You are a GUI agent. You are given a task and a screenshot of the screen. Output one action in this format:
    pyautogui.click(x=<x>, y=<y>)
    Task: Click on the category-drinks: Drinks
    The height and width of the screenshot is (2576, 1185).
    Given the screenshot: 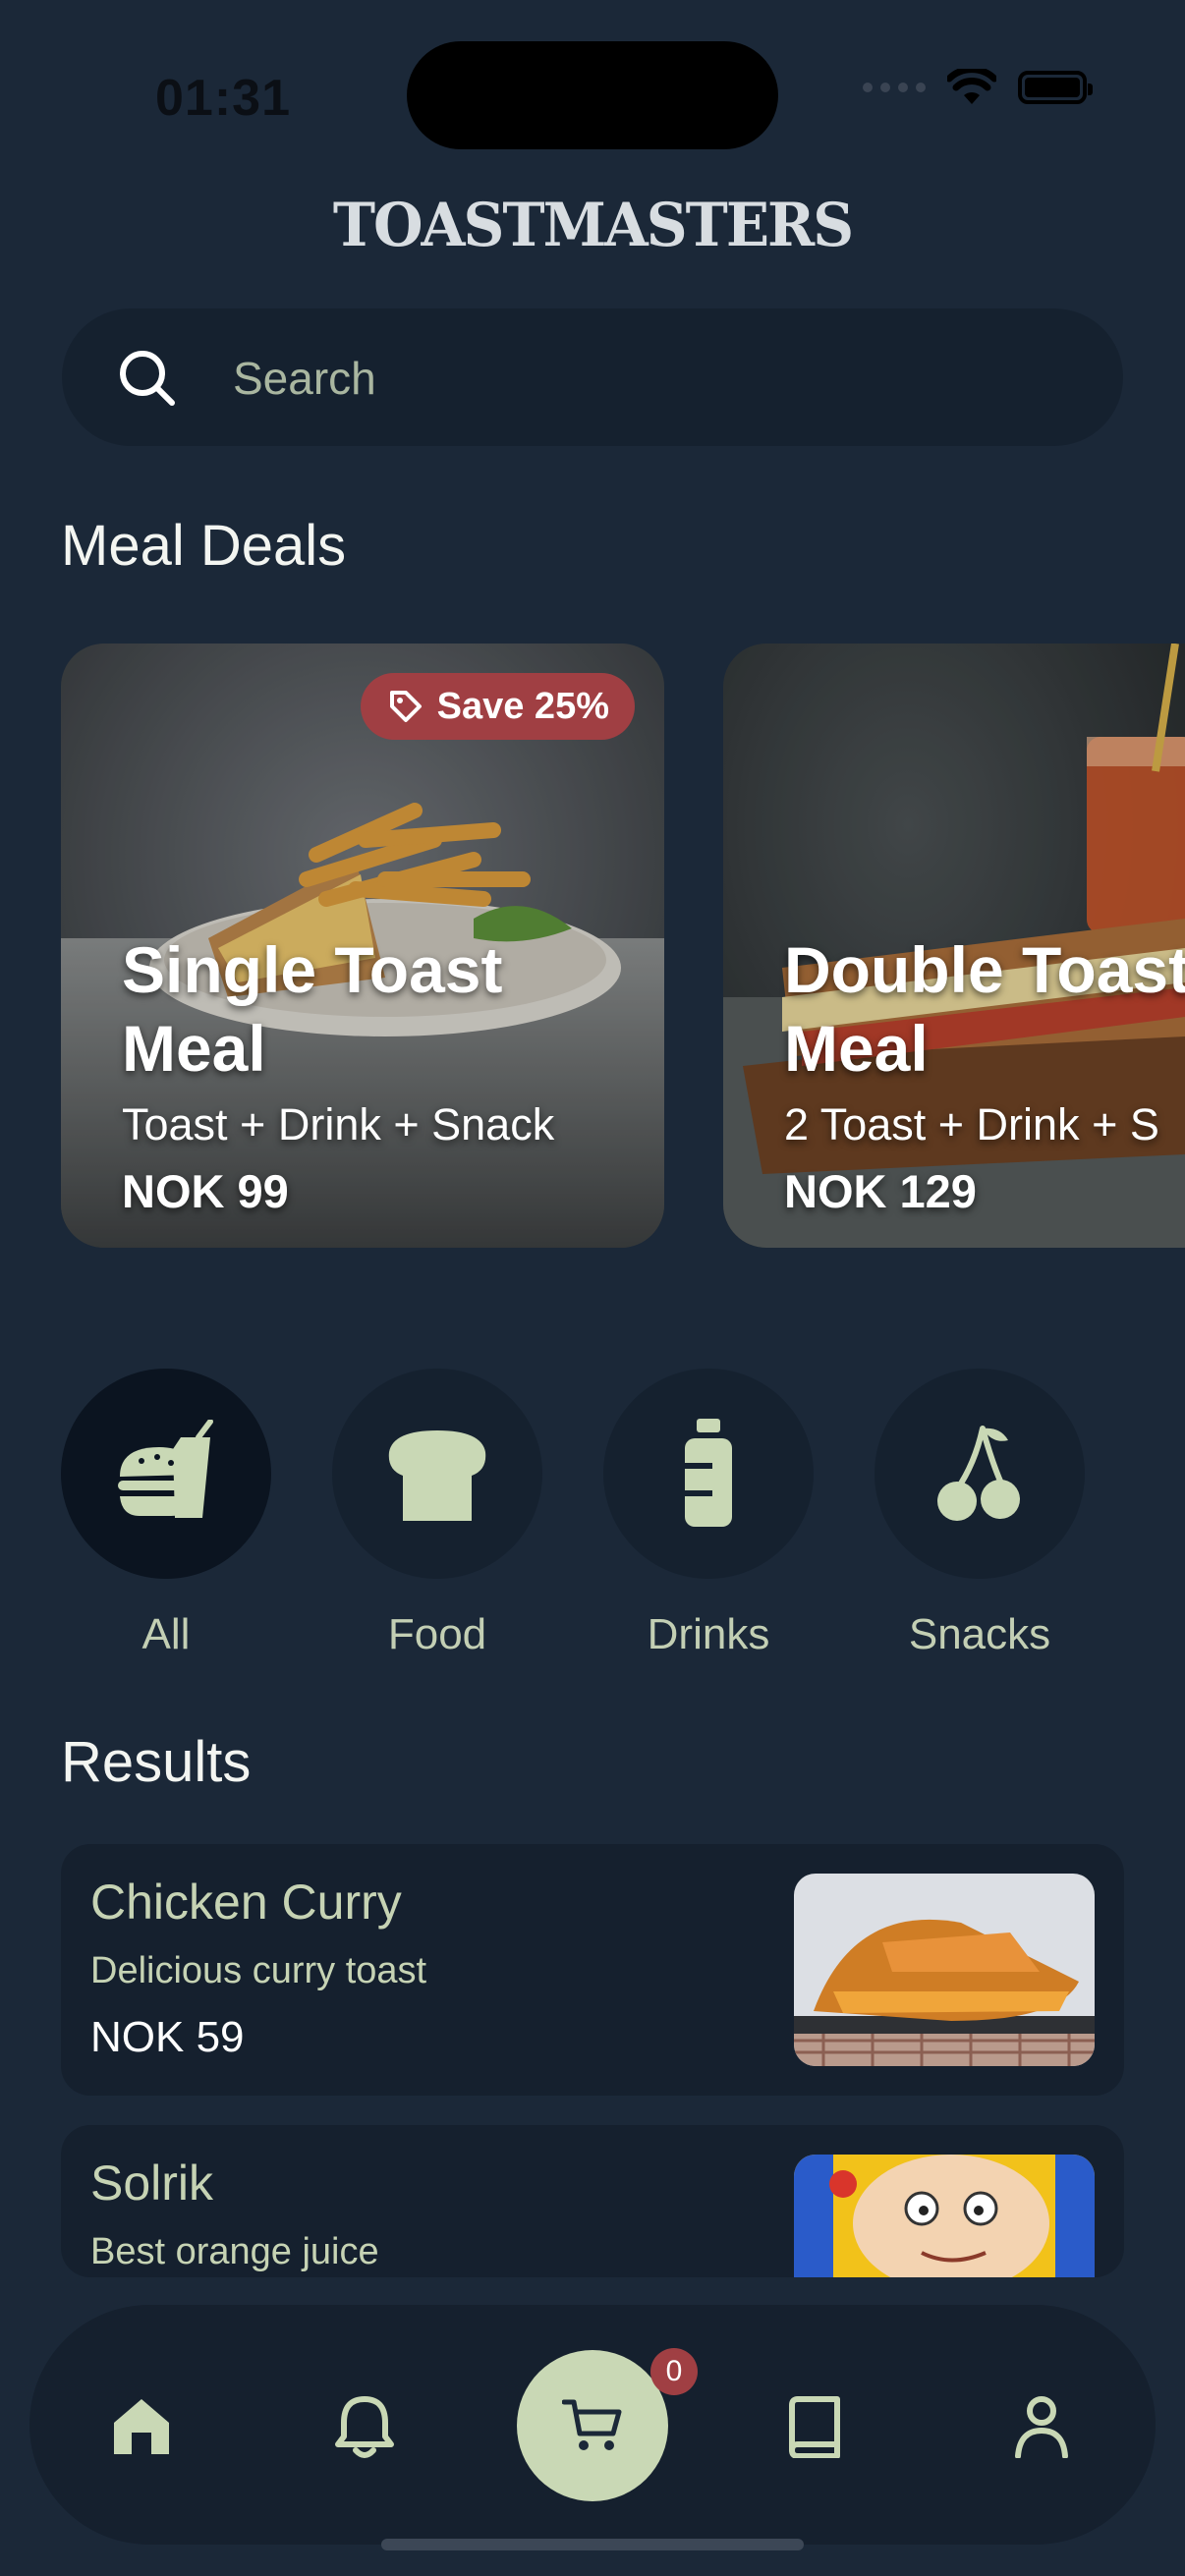 What is the action you would take?
    pyautogui.click(x=709, y=1514)
    